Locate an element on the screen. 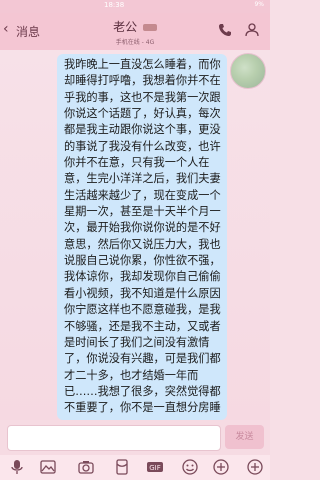 The width and height of the screenshot is (320, 480). message-input is located at coordinates (114, 438).